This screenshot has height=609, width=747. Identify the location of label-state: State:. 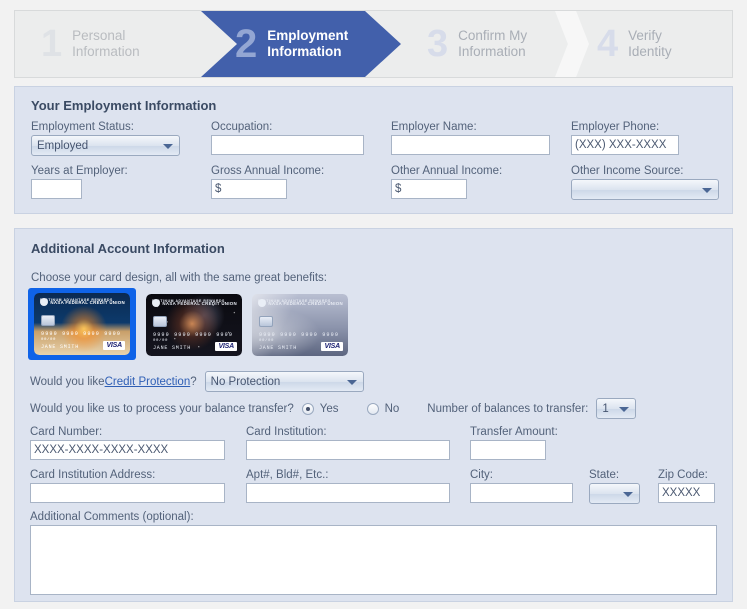
(604, 475).